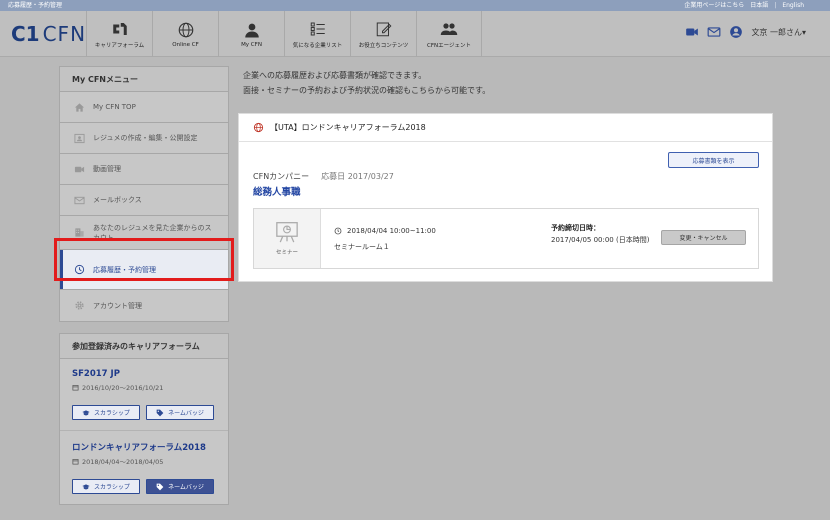 This screenshot has height=520, width=830. I want to click on fair-date-text: 2016/10/20〜2016/10/21, so click(123, 388).